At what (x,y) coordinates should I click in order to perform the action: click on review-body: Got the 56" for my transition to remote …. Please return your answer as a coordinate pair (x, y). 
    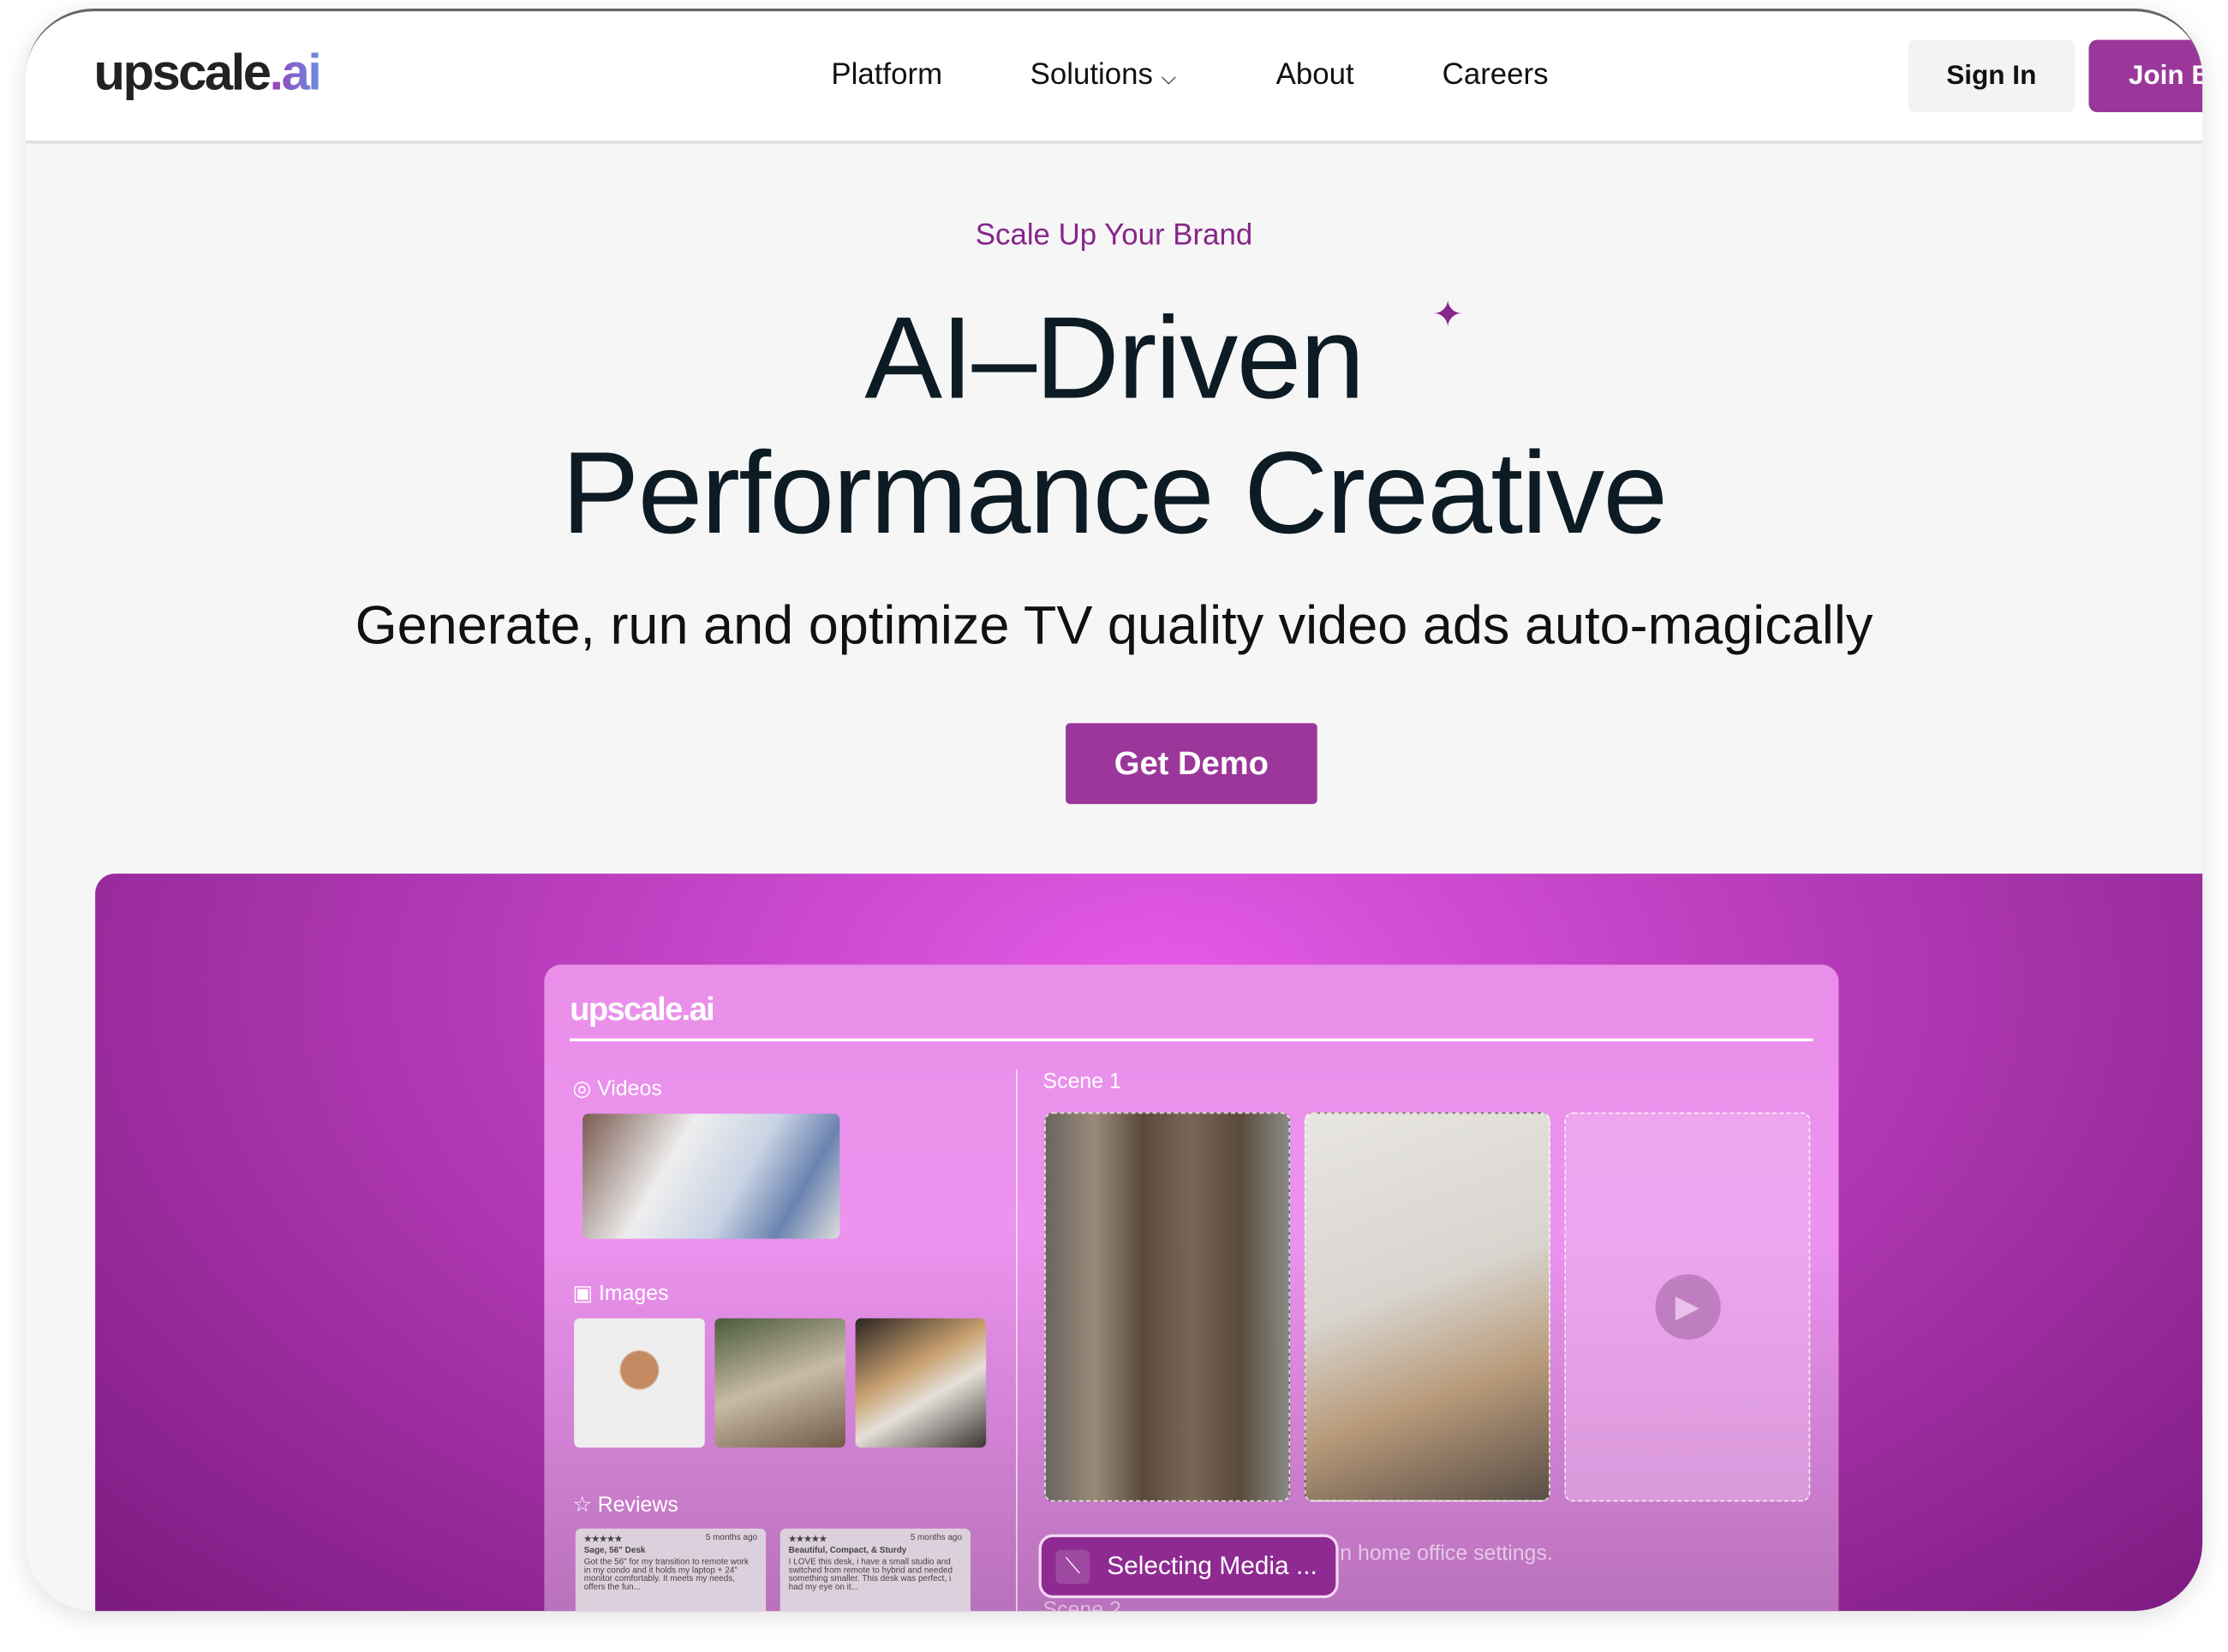
    Looking at the image, I should click on (666, 1575).